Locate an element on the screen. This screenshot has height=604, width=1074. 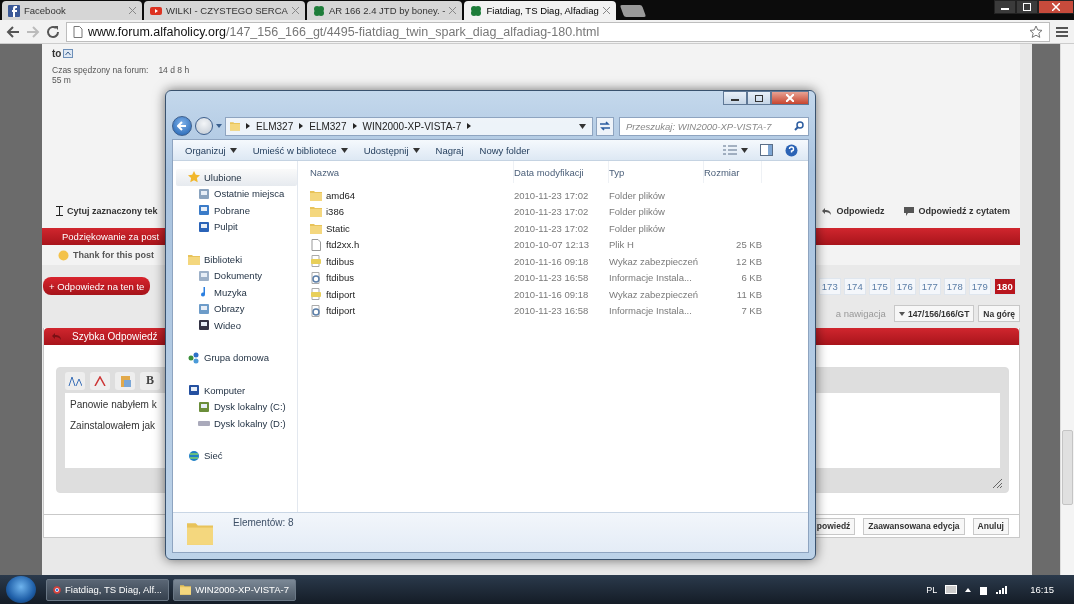
command-button: Udostępnij is located at coordinates (391, 150).